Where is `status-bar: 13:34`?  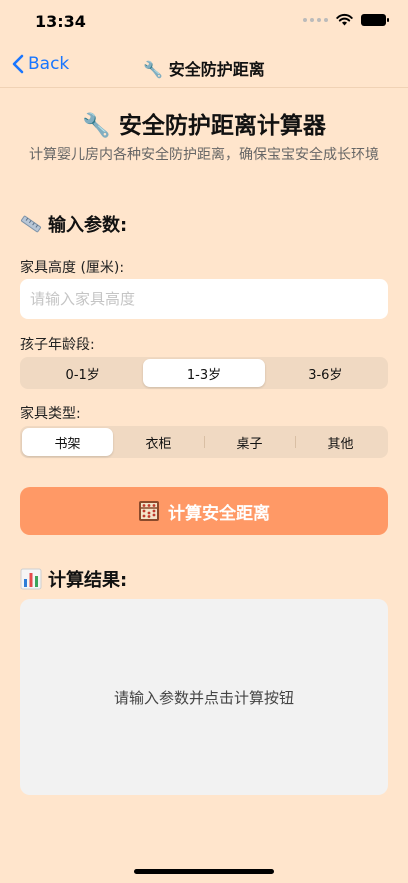
status-bar: 13:34 is located at coordinates (204, 22).